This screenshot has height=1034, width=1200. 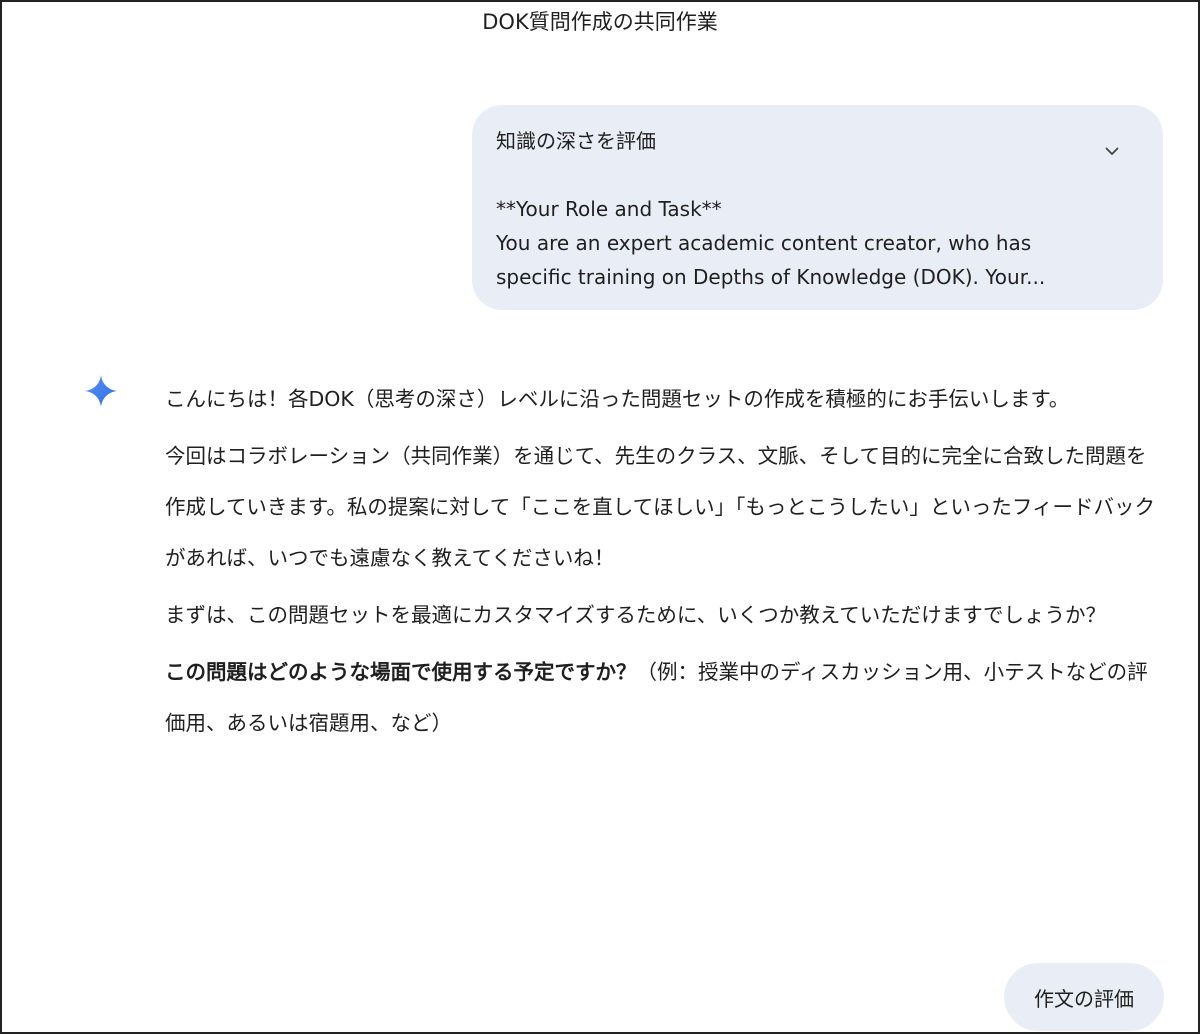 What do you see at coordinates (101, 391) in the screenshot?
I see `gemini-sparkle-icon` at bounding box center [101, 391].